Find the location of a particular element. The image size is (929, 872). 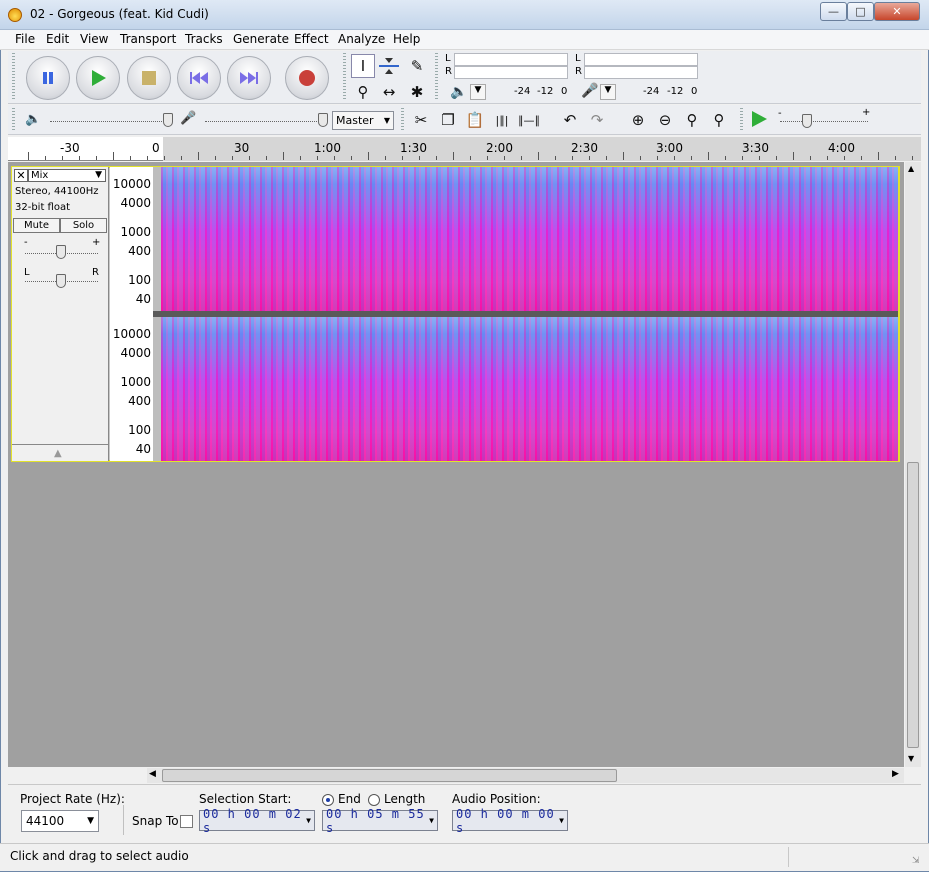

menu-analyze: Analyze is located at coordinates (361, 39).